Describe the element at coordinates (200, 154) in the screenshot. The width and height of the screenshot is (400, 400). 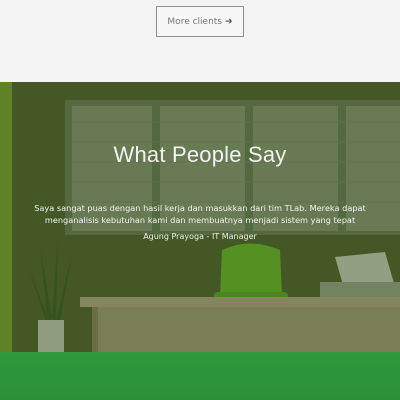
I see `section-heading: What People Say` at that location.